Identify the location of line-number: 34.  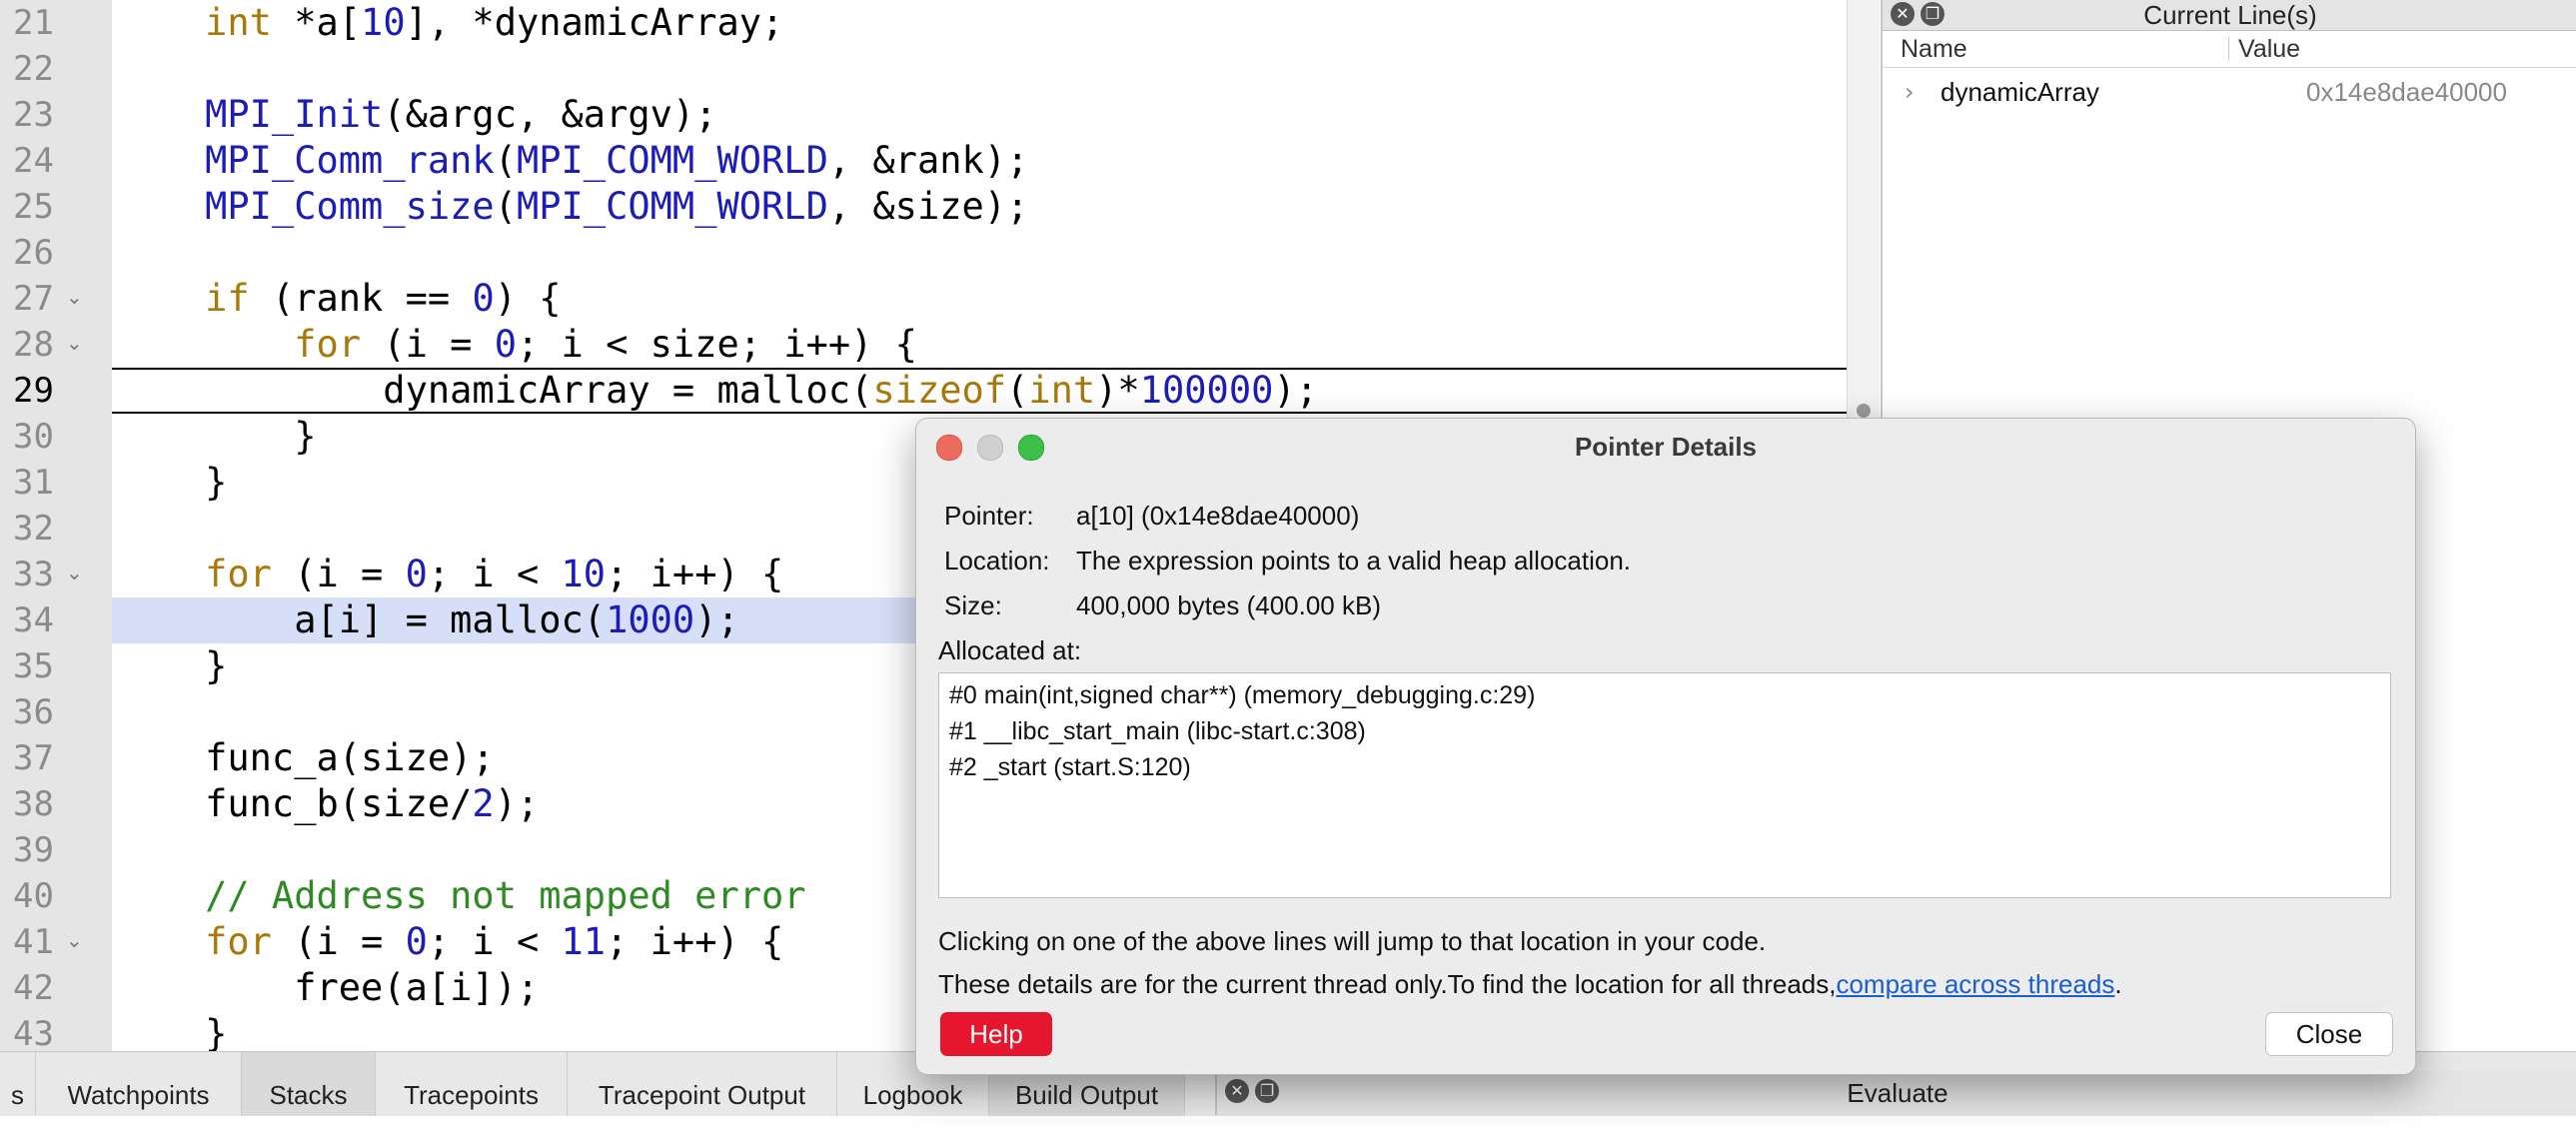
(31, 620).